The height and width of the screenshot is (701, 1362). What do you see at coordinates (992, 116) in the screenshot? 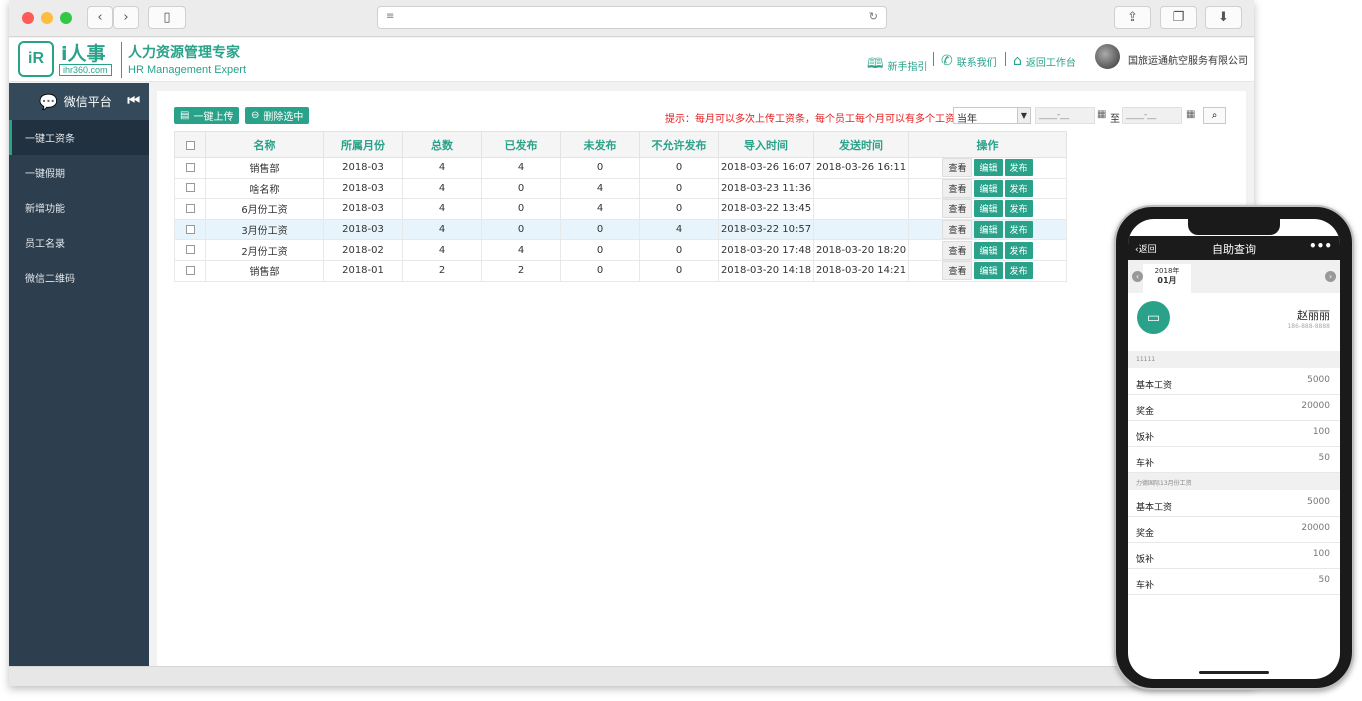
I see `period-select: 当年 ▼` at bounding box center [992, 116].